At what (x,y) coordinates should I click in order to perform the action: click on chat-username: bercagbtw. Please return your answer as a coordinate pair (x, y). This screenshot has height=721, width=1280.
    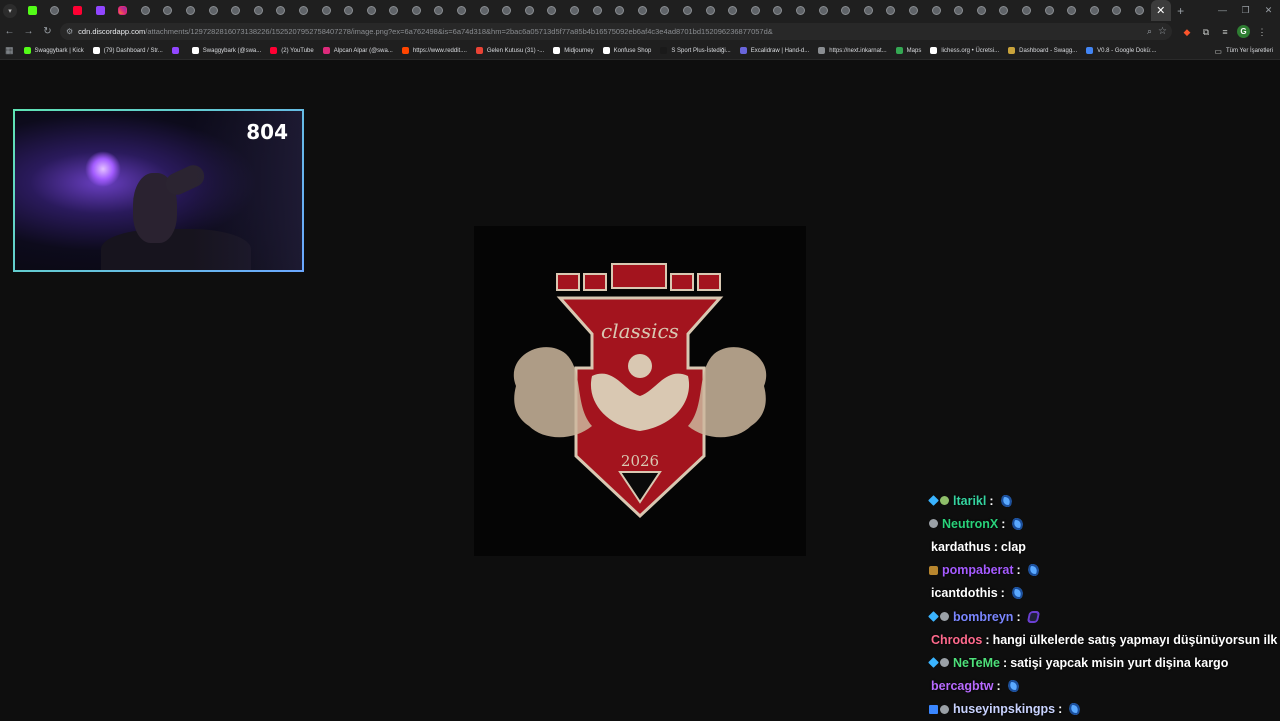
    Looking at the image, I should click on (962, 686).